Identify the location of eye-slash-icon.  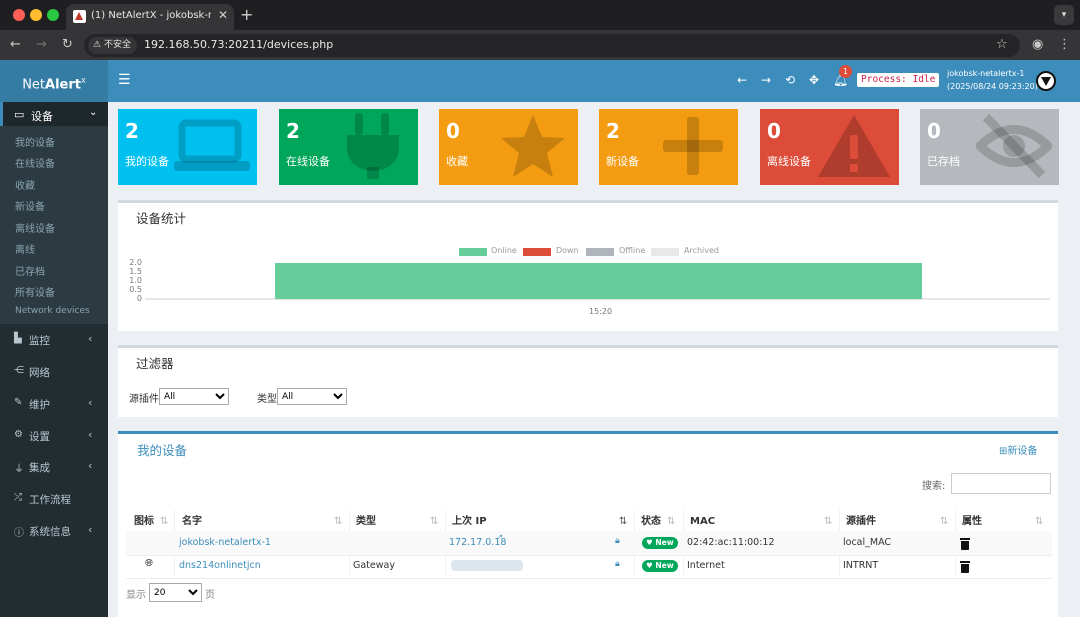
(1014, 146).